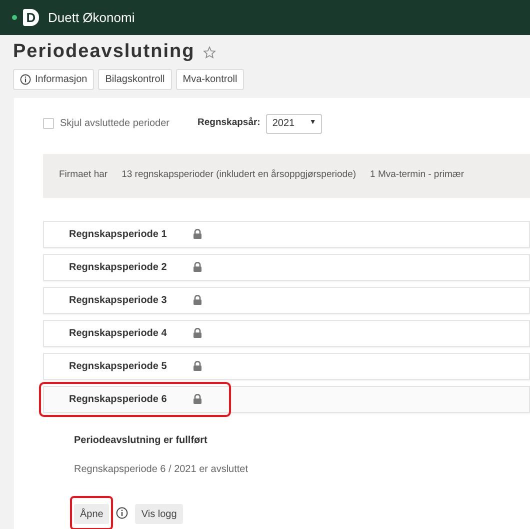 The width and height of the screenshot is (530, 529). Describe the element at coordinates (135, 79) in the screenshot. I see `tab: Bilagskontroll` at that location.